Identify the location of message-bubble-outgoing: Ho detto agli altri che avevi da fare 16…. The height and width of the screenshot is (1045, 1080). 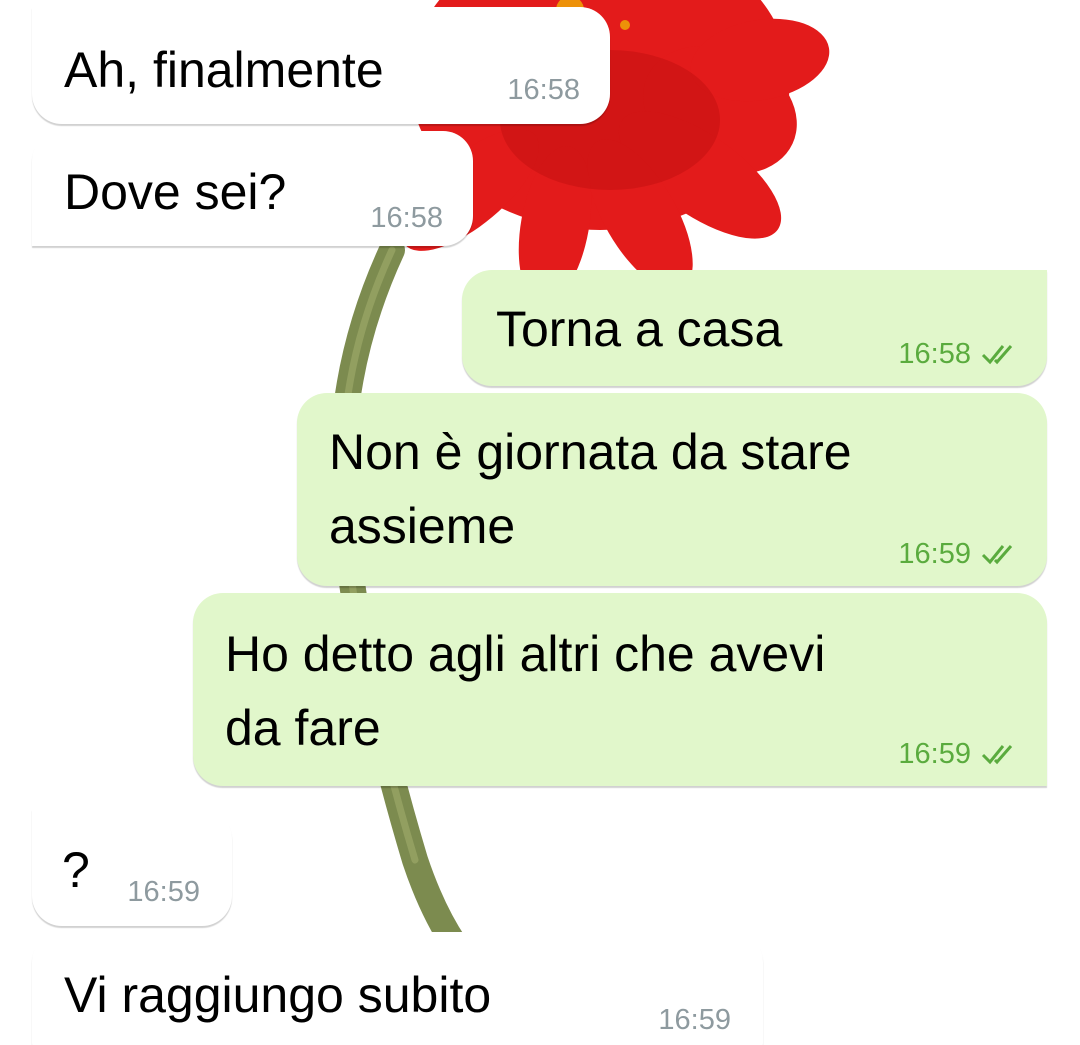
(620, 689).